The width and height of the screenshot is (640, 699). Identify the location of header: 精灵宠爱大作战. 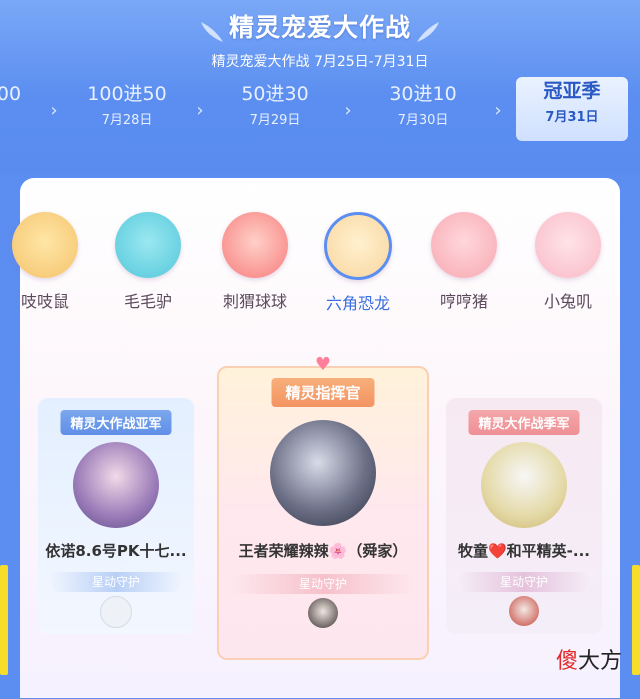
(320, 26).